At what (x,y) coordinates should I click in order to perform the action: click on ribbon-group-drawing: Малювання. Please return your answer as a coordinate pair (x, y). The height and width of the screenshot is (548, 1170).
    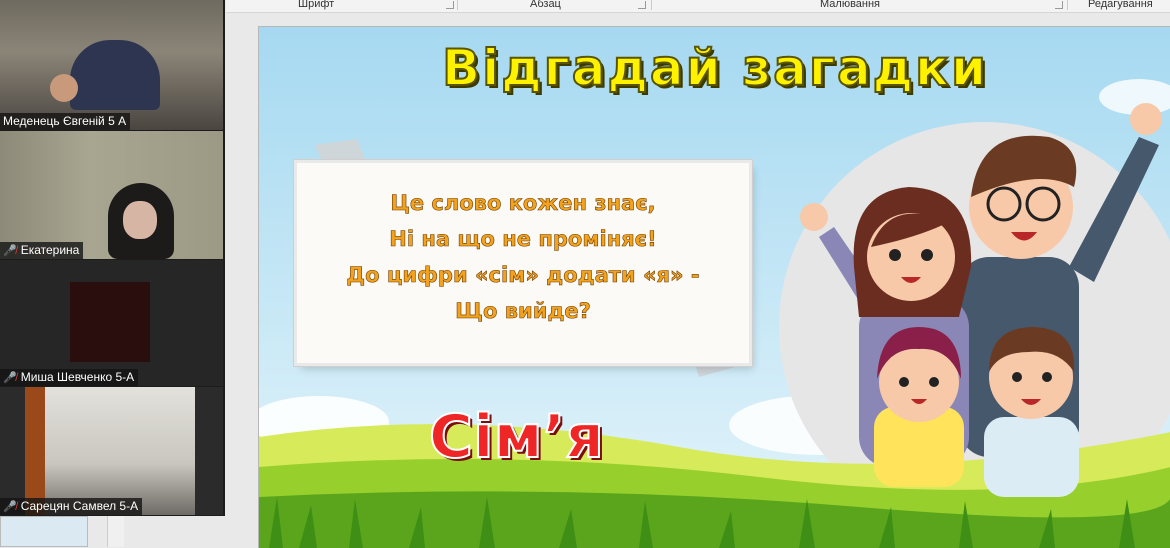
    Looking at the image, I should click on (860, 6).